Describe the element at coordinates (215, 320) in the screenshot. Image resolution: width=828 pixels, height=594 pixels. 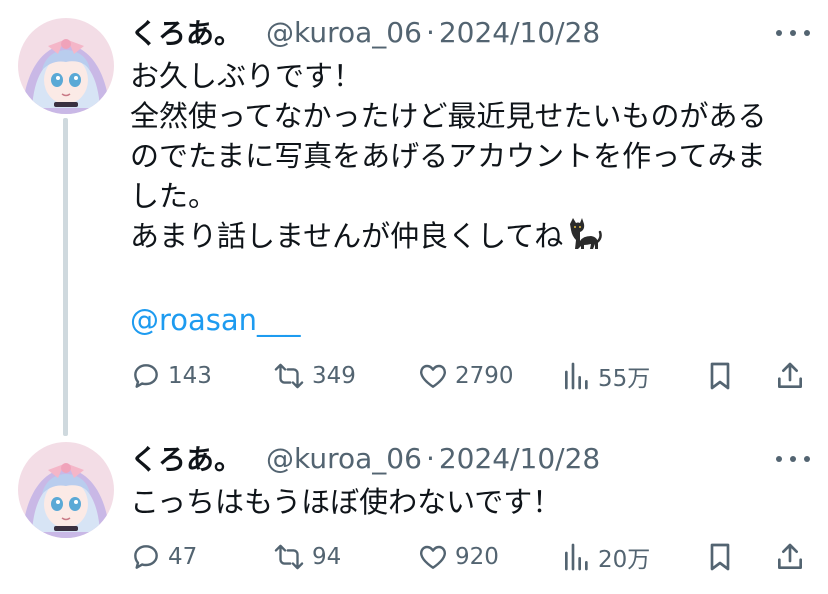
I see `mention-link: @roasan___` at that location.